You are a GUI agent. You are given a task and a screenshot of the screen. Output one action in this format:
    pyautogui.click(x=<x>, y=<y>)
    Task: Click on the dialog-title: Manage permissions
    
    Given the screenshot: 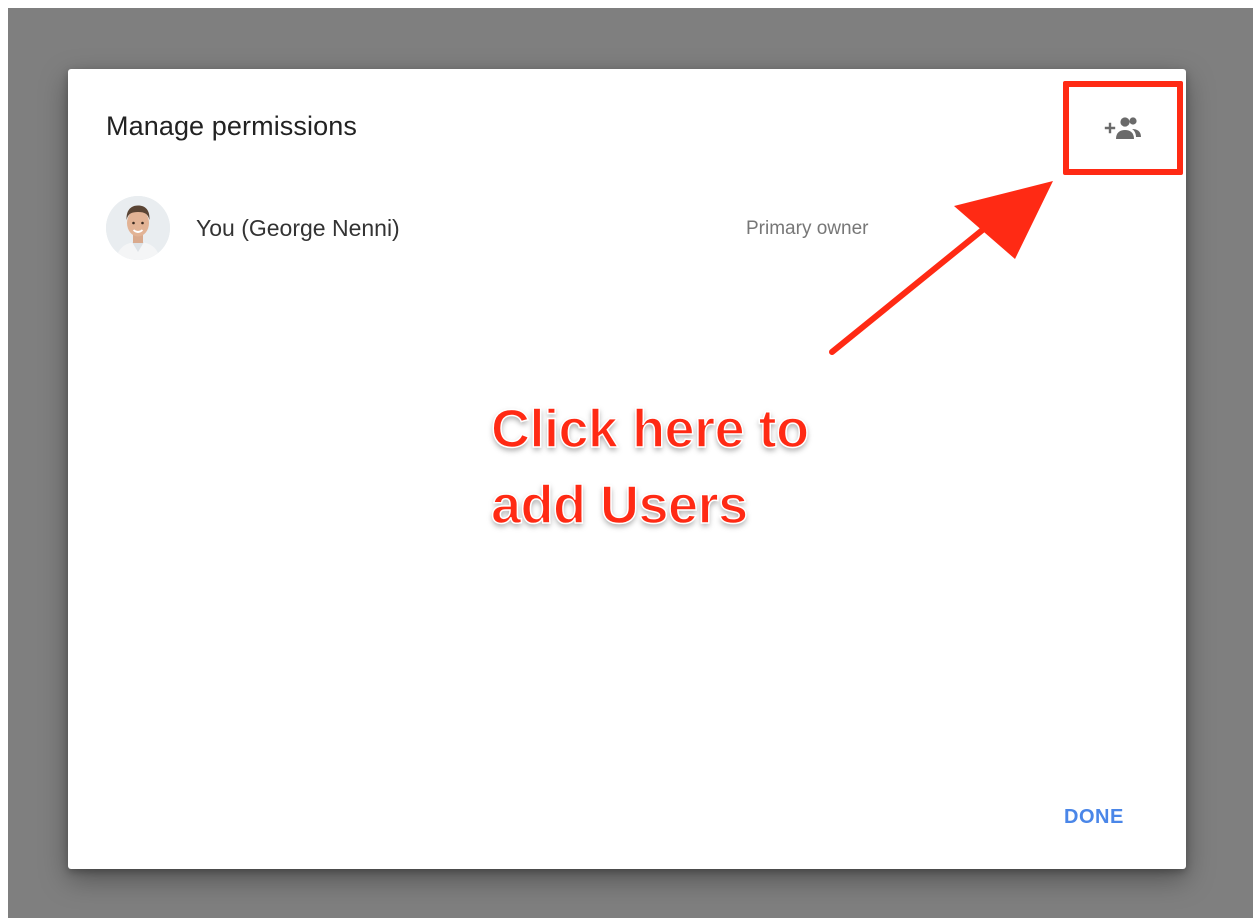 What is the action you would take?
    pyautogui.click(x=231, y=126)
    